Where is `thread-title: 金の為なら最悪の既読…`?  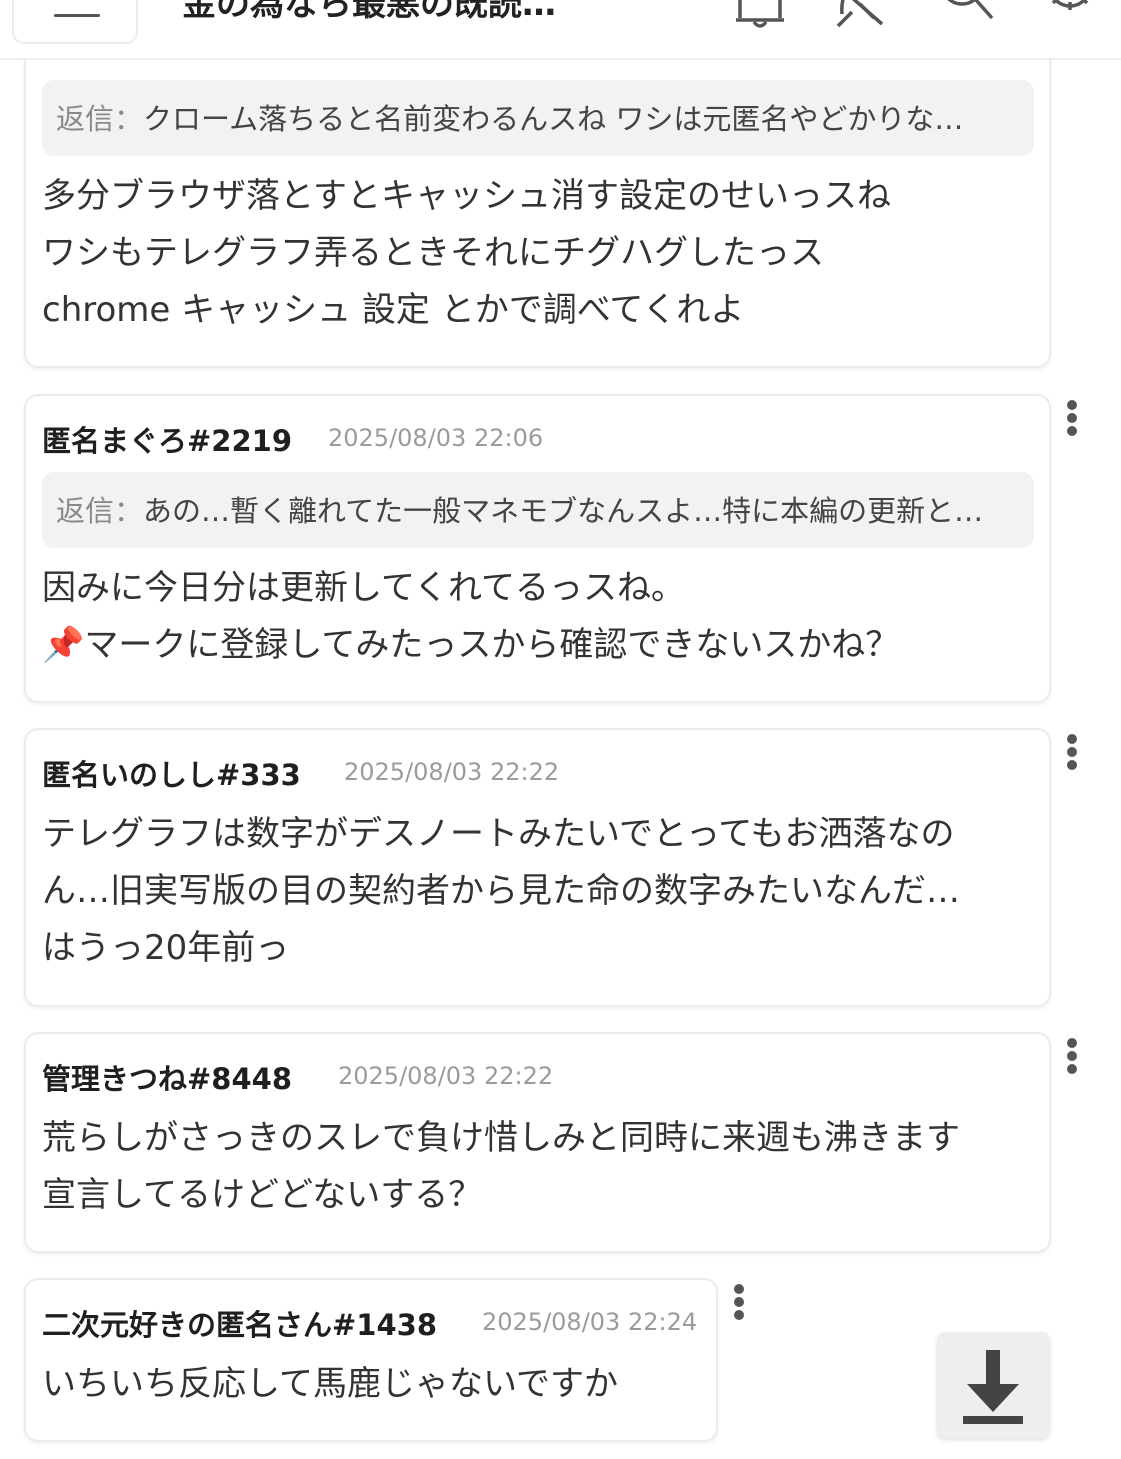 thread-title: 金の為なら最悪の既読… is located at coordinates (369, 12).